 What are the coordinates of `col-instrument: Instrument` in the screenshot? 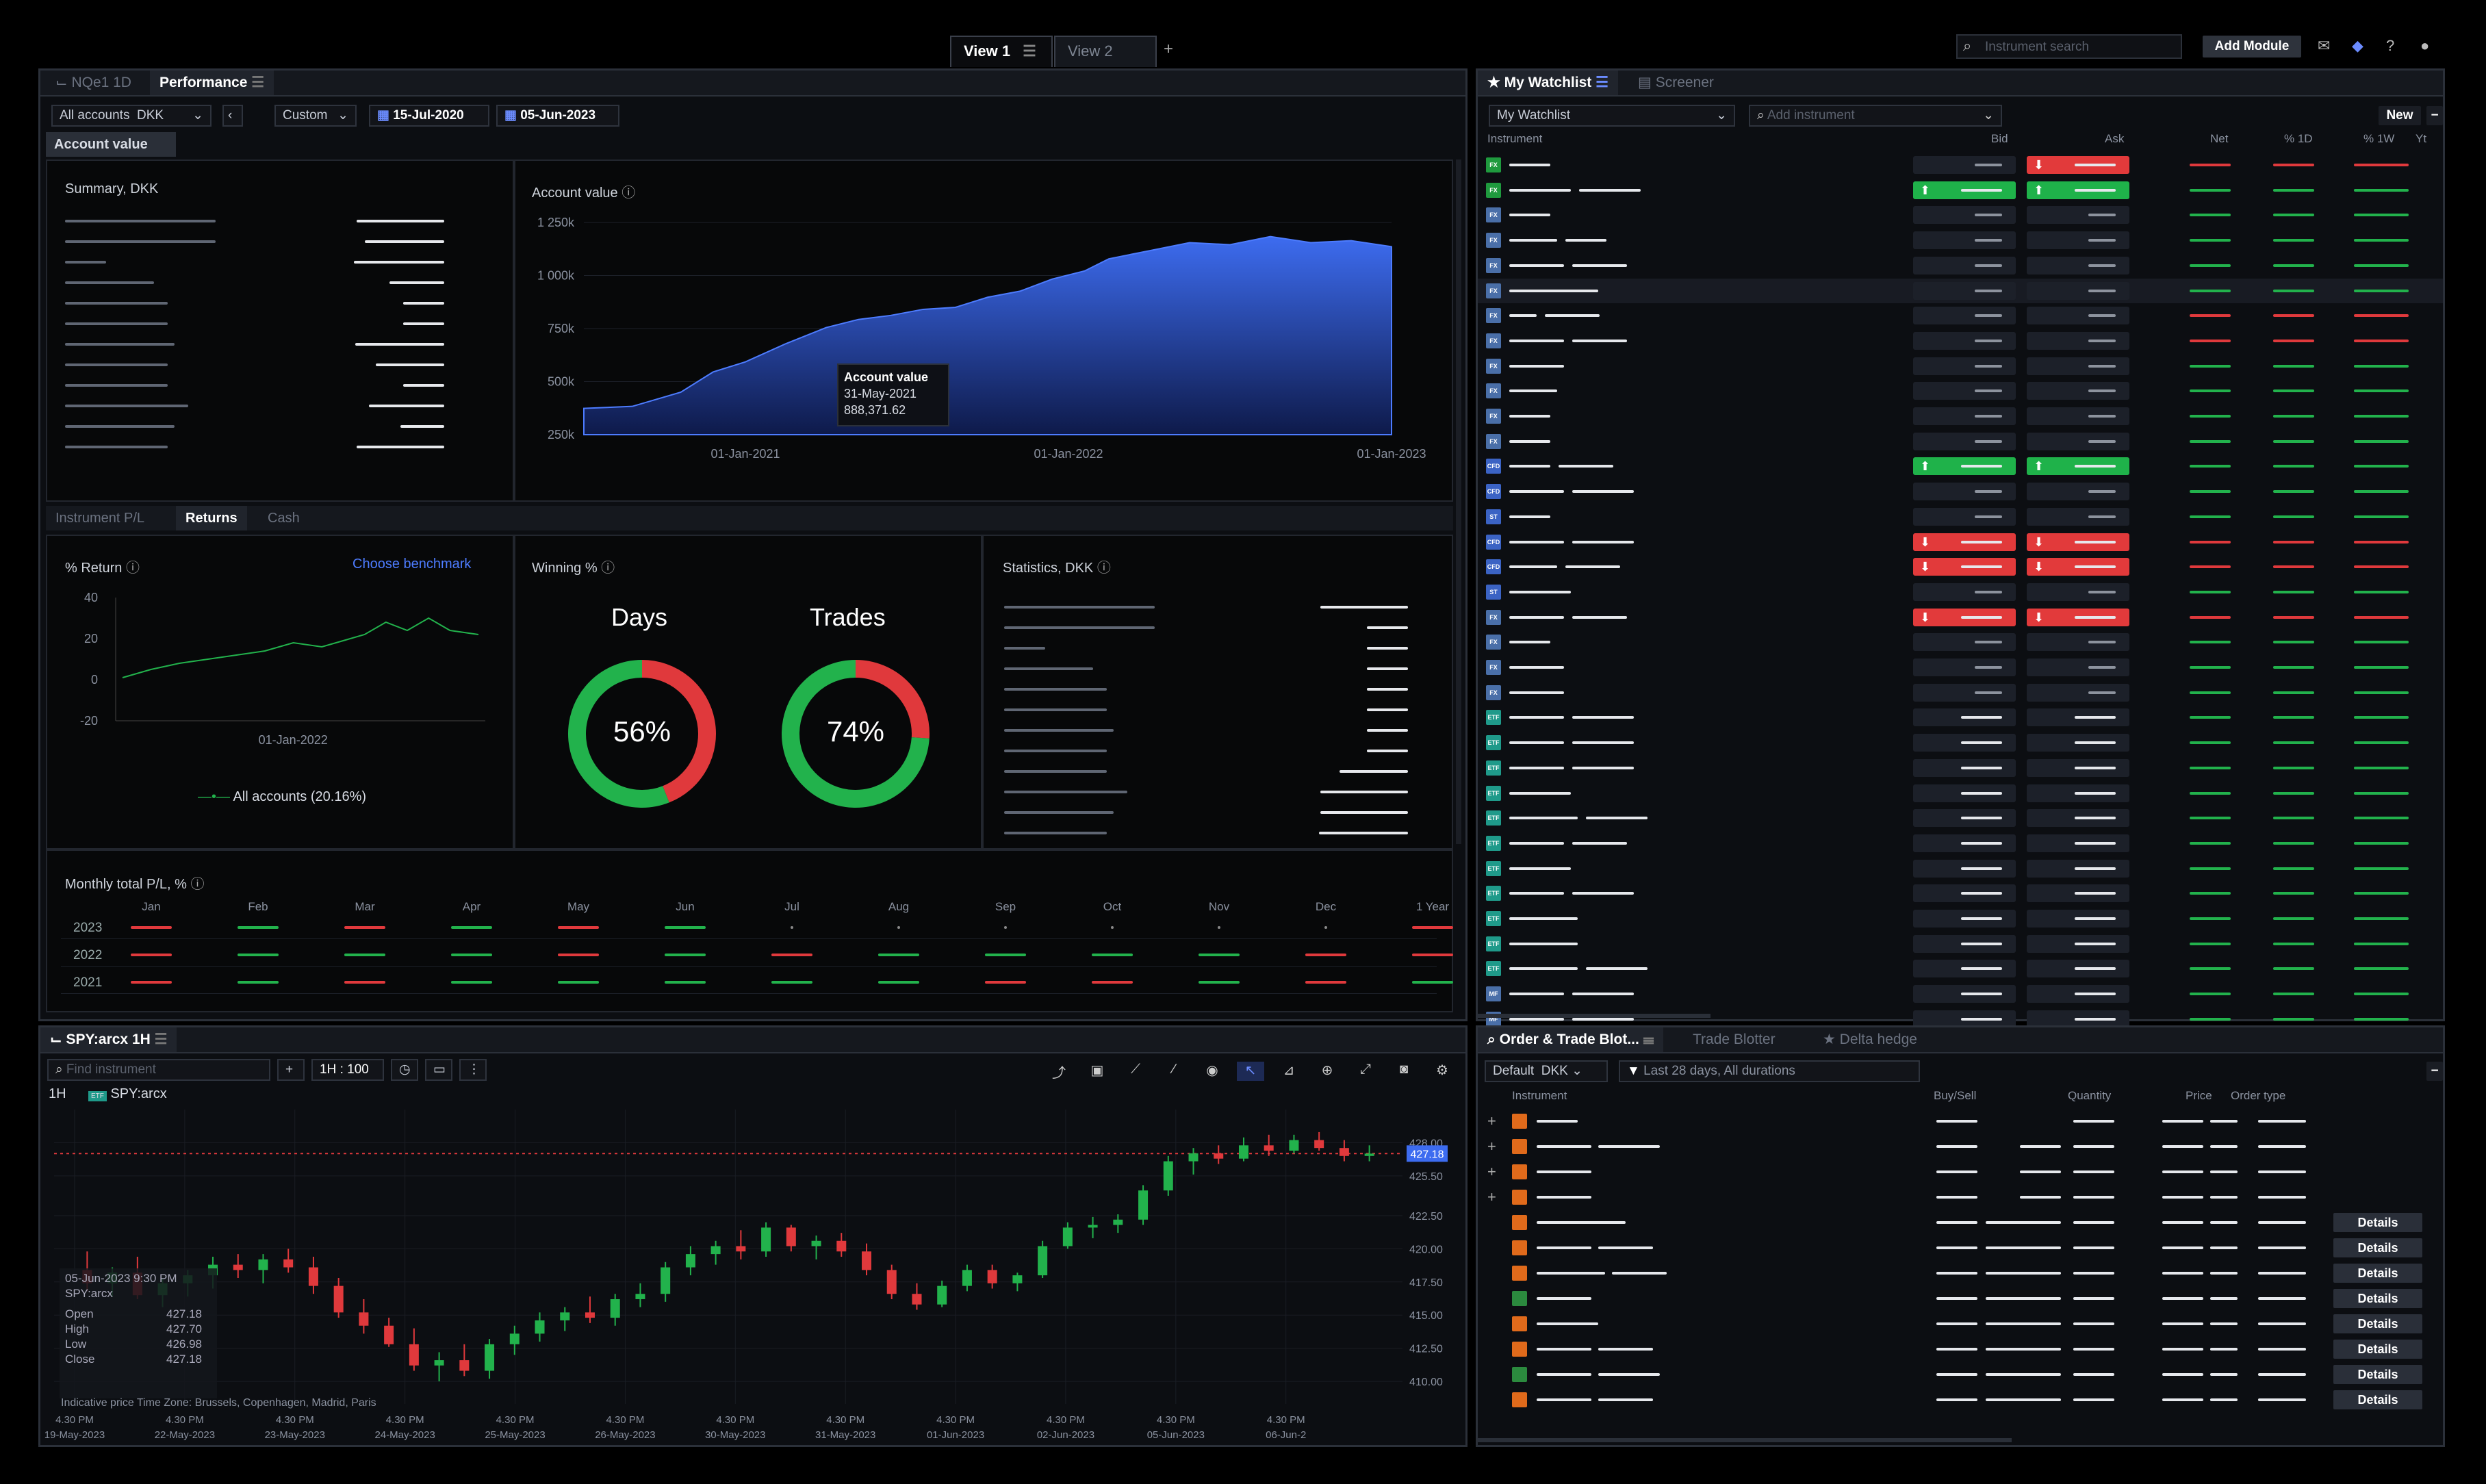 It's located at (1515, 139).